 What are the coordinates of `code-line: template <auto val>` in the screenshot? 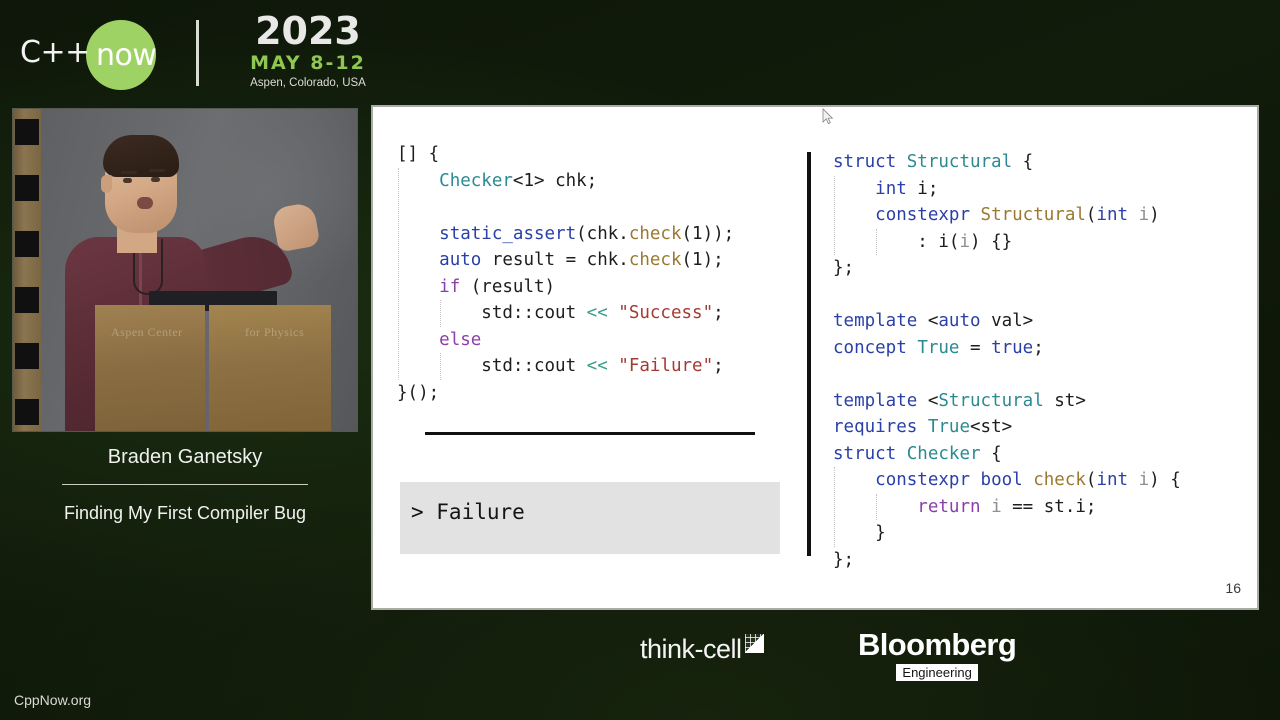 It's located at (1007, 321).